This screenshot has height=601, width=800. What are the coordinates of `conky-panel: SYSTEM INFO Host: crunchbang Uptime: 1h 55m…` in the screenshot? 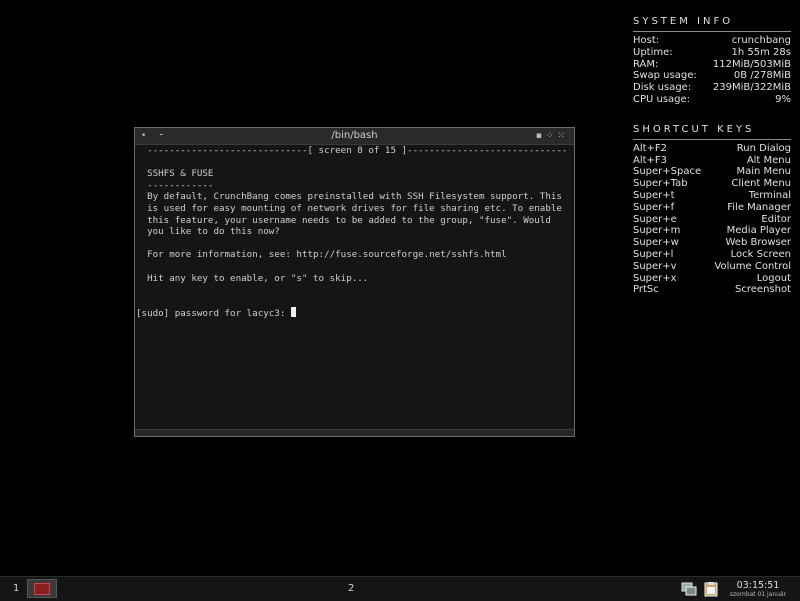 It's located at (712, 156).